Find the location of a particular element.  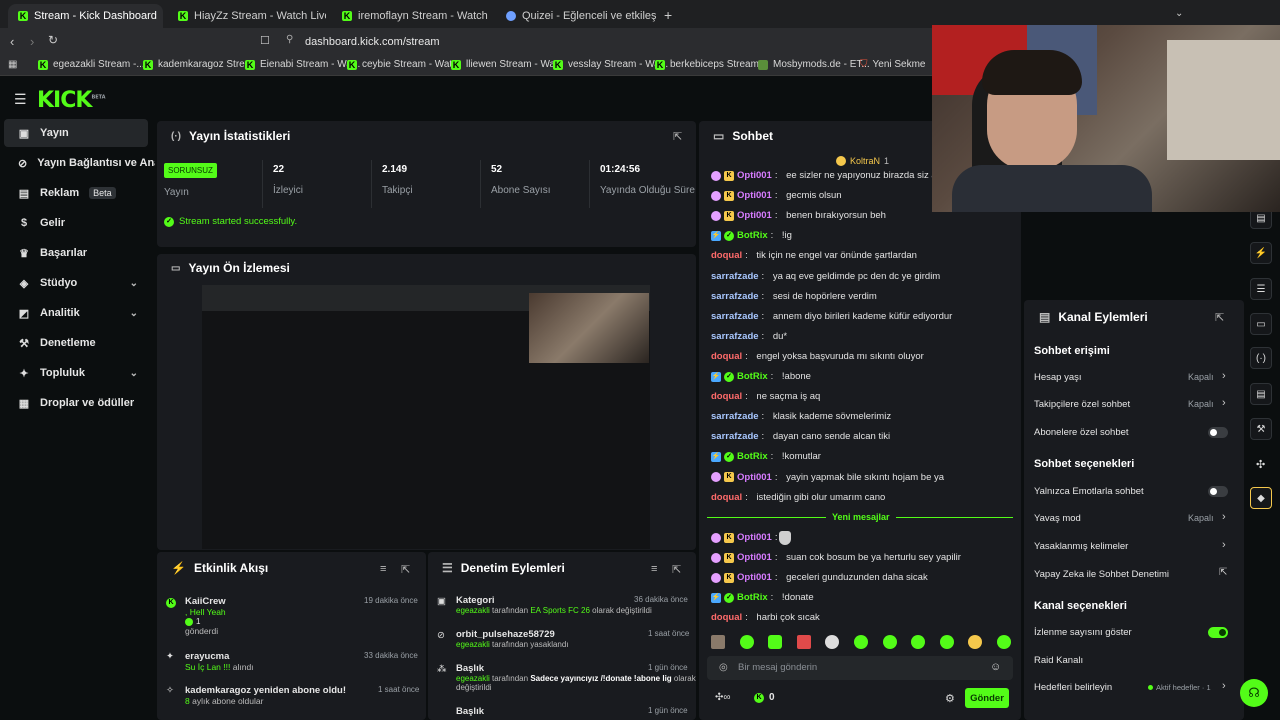

browser-tab: K HiayZz Stream - Watch Live on Kick is located at coordinates (247, 16).